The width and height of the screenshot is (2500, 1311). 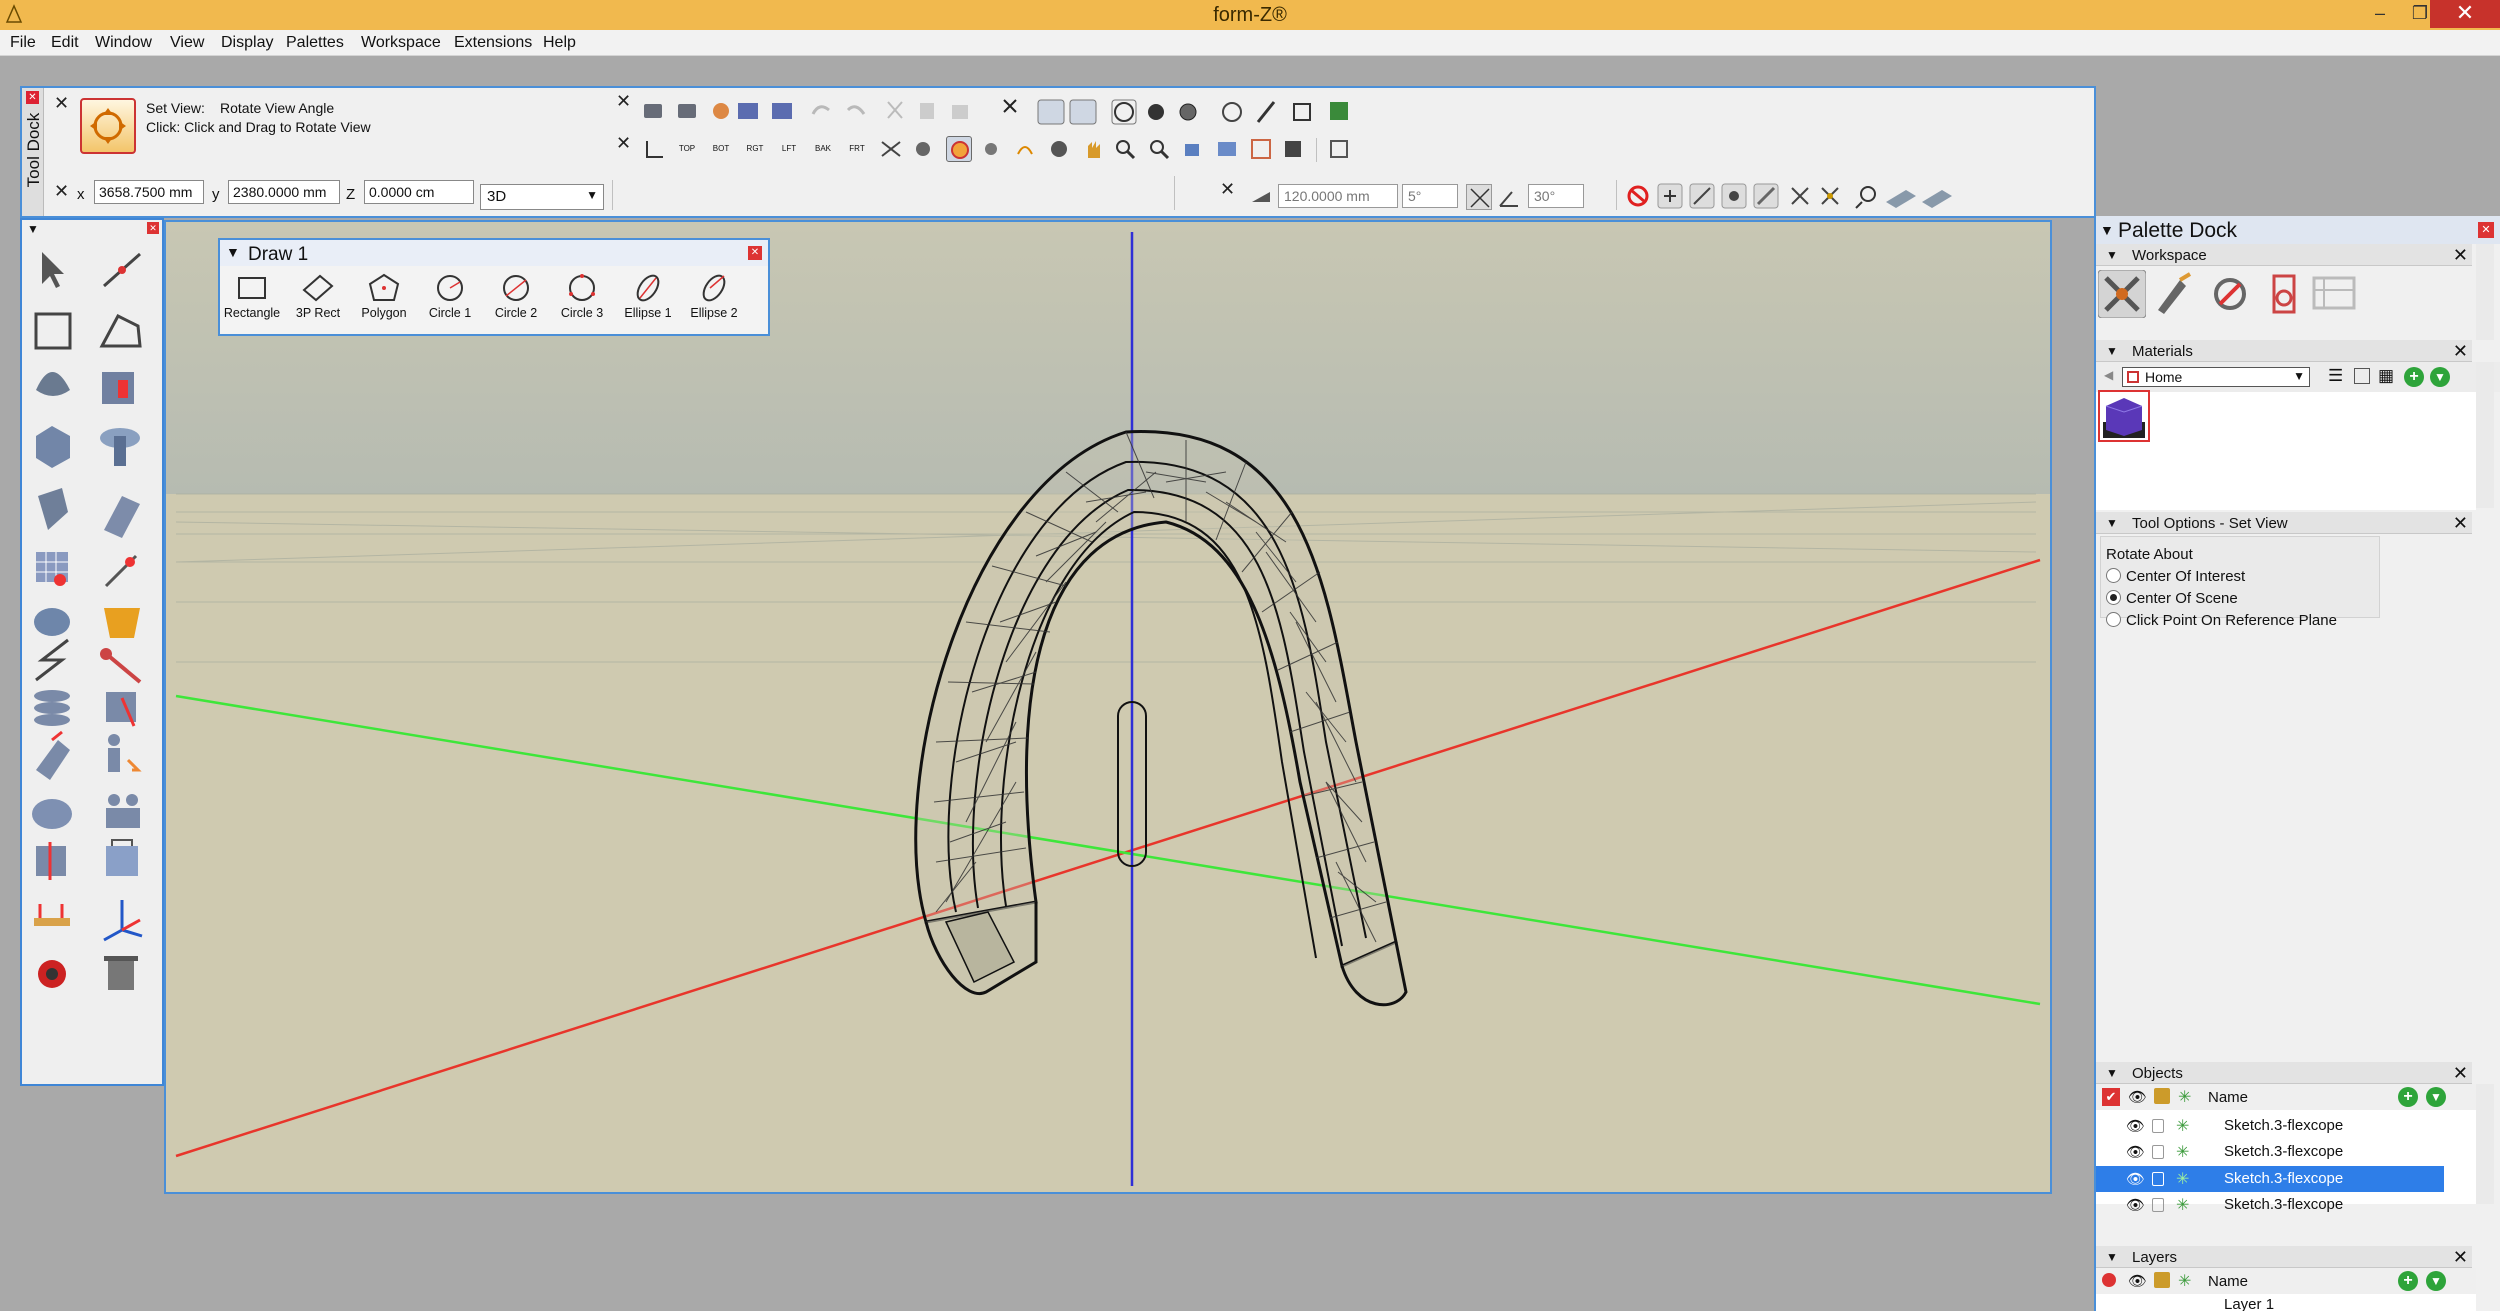 I want to click on perspective-icon, so click(x=891, y=149).